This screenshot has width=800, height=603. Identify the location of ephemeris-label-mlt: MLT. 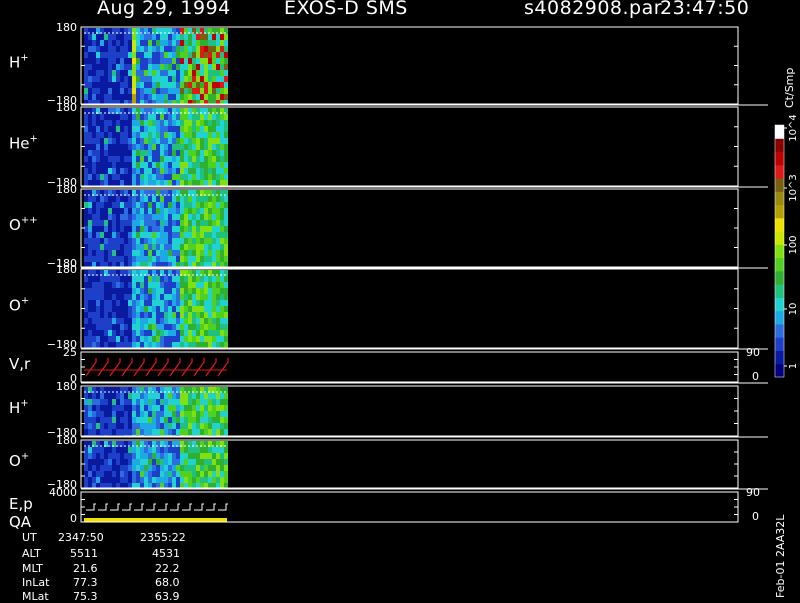
(32, 568).